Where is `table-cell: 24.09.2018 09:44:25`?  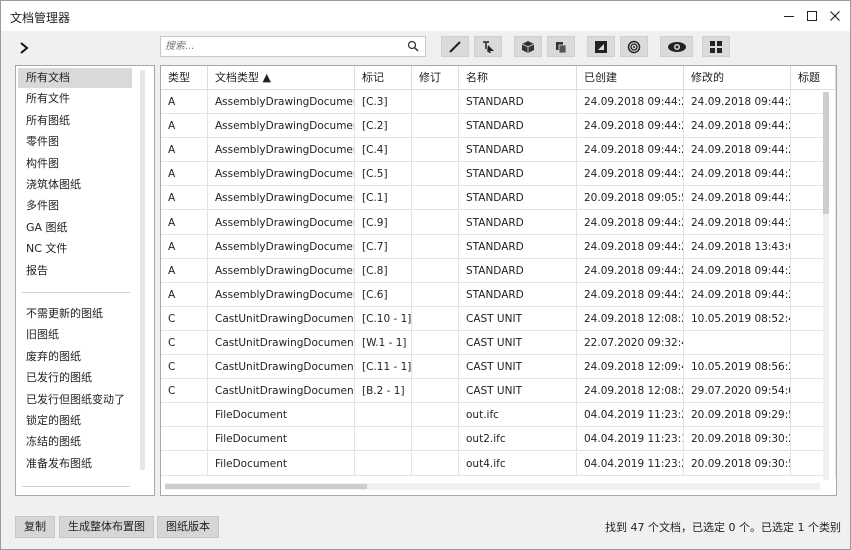 table-cell: 24.09.2018 09:44:25 is located at coordinates (737, 294).